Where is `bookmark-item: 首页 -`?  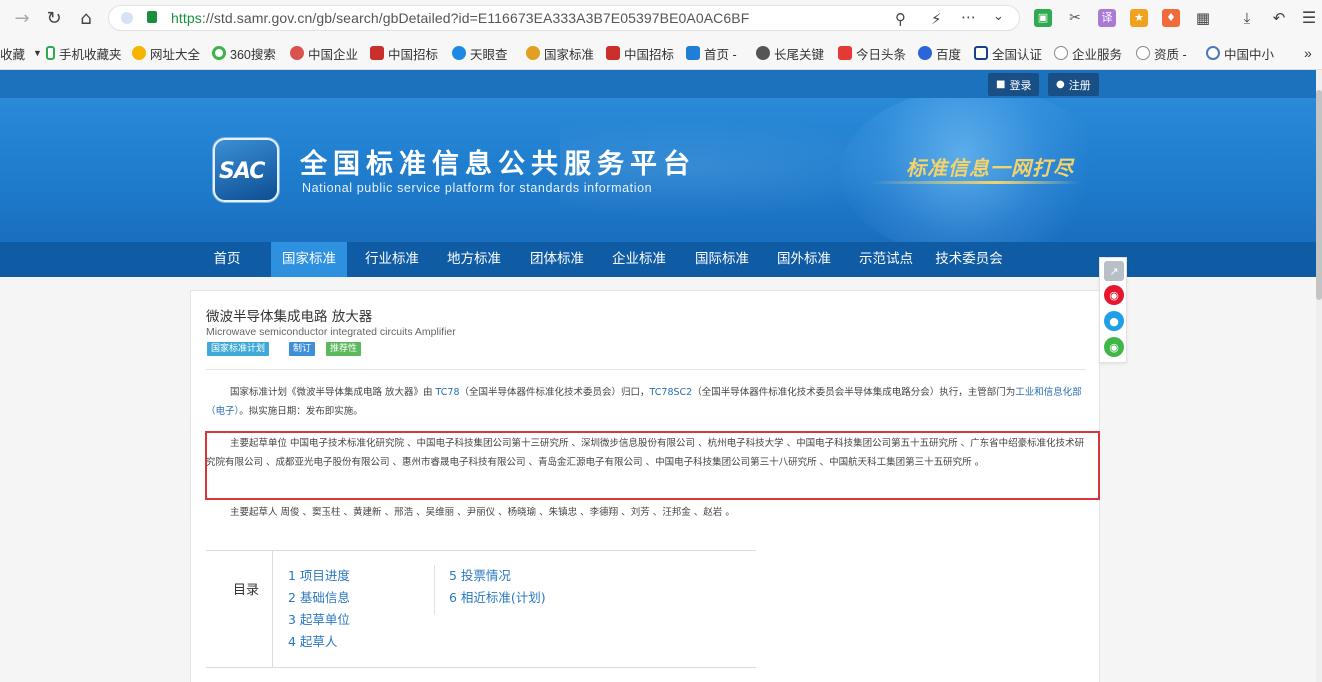
bookmark-item: 首页 - is located at coordinates (711, 53).